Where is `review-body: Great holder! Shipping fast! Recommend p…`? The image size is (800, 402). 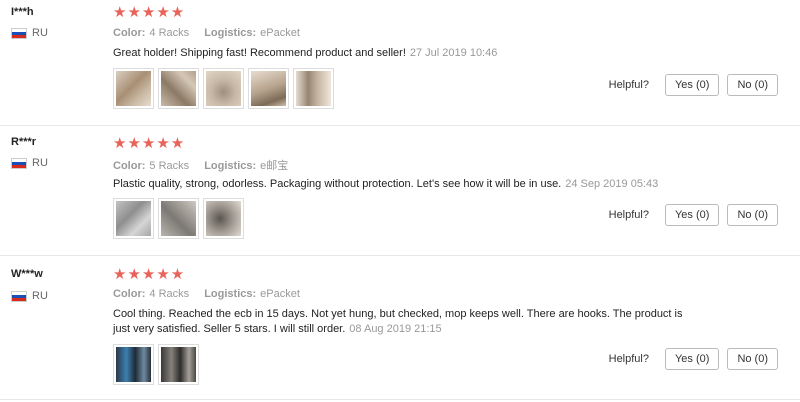 review-body: Great holder! Shipping fast! Recommend p… is located at coordinates (259, 53).